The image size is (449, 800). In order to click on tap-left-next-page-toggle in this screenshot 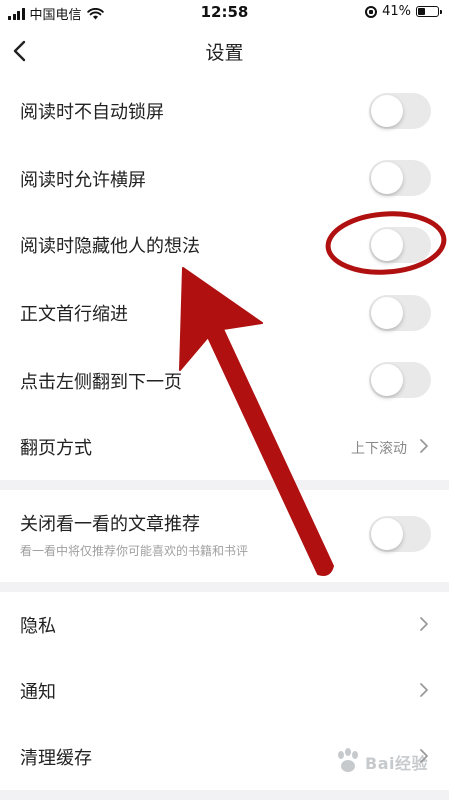, I will do `click(400, 380)`.